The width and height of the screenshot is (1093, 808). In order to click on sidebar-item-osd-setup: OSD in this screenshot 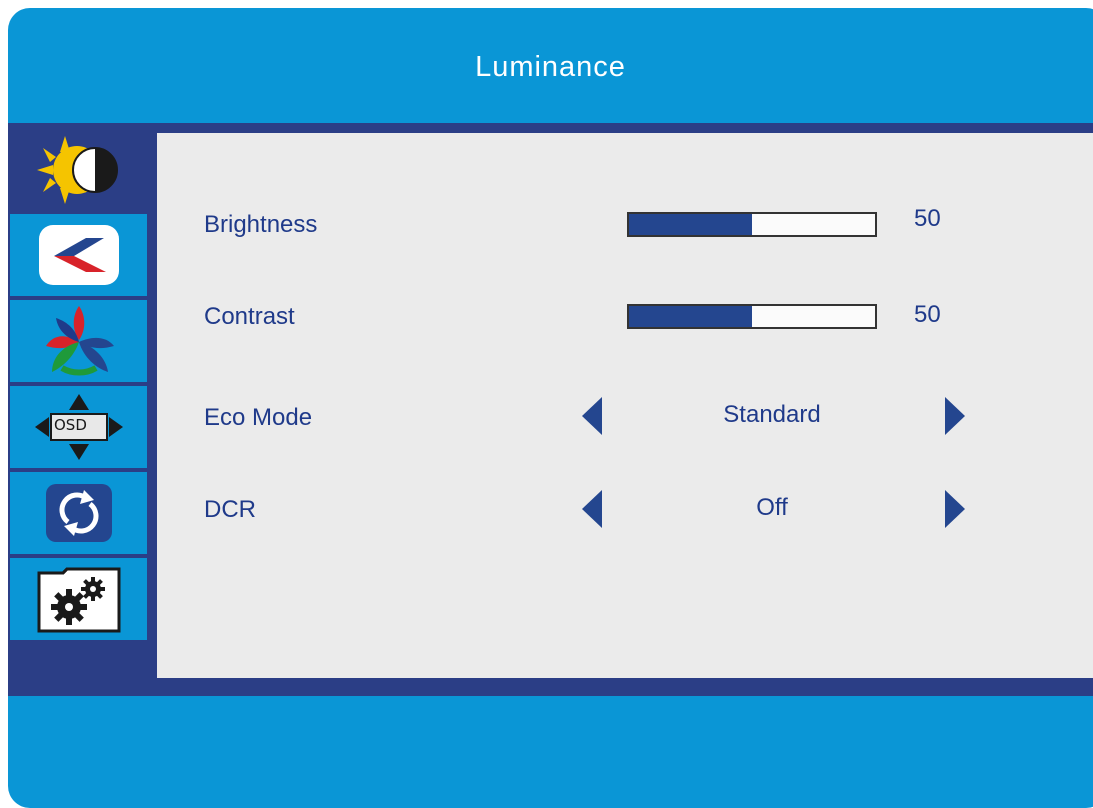, I will do `click(78, 427)`.